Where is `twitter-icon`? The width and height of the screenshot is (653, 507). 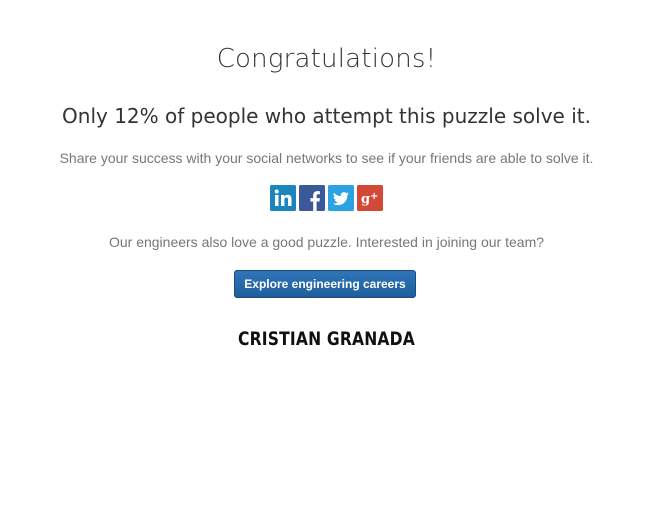
twitter-icon is located at coordinates (341, 198).